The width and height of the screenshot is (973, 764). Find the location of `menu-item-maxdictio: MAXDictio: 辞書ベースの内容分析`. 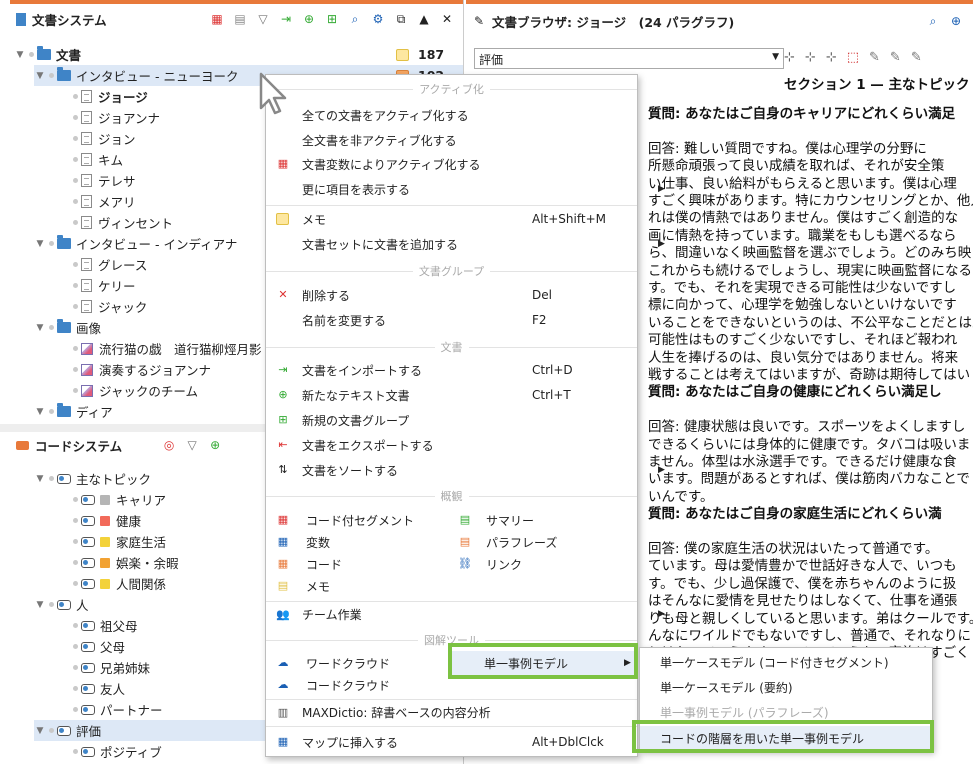

menu-item-maxdictio: MAXDictio: 辞書ベースの内容分析 is located at coordinates (396, 712).